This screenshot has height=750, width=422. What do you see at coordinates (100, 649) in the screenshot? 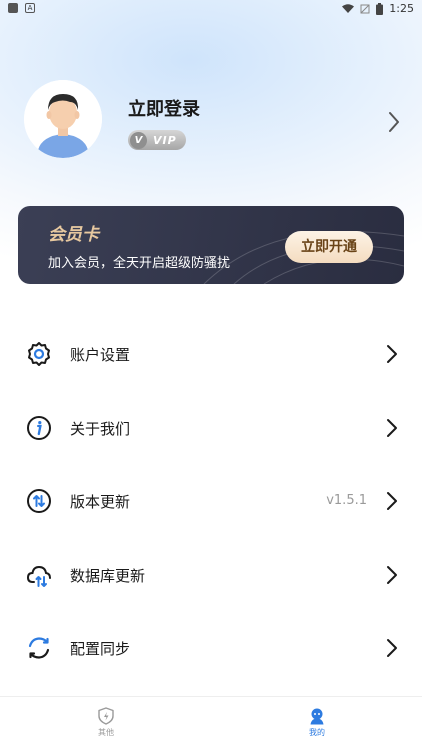
I see `menu-item-label: 配置同步` at bounding box center [100, 649].